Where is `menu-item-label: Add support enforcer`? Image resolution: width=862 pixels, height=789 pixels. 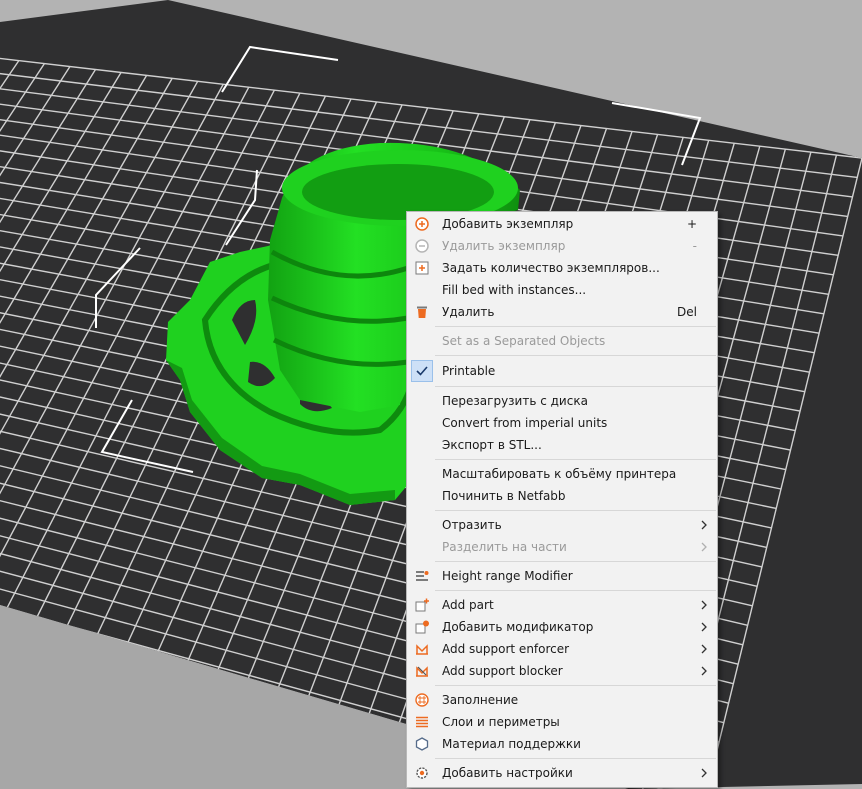
menu-item-label: Add support enforcer is located at coordinates (506, 649).